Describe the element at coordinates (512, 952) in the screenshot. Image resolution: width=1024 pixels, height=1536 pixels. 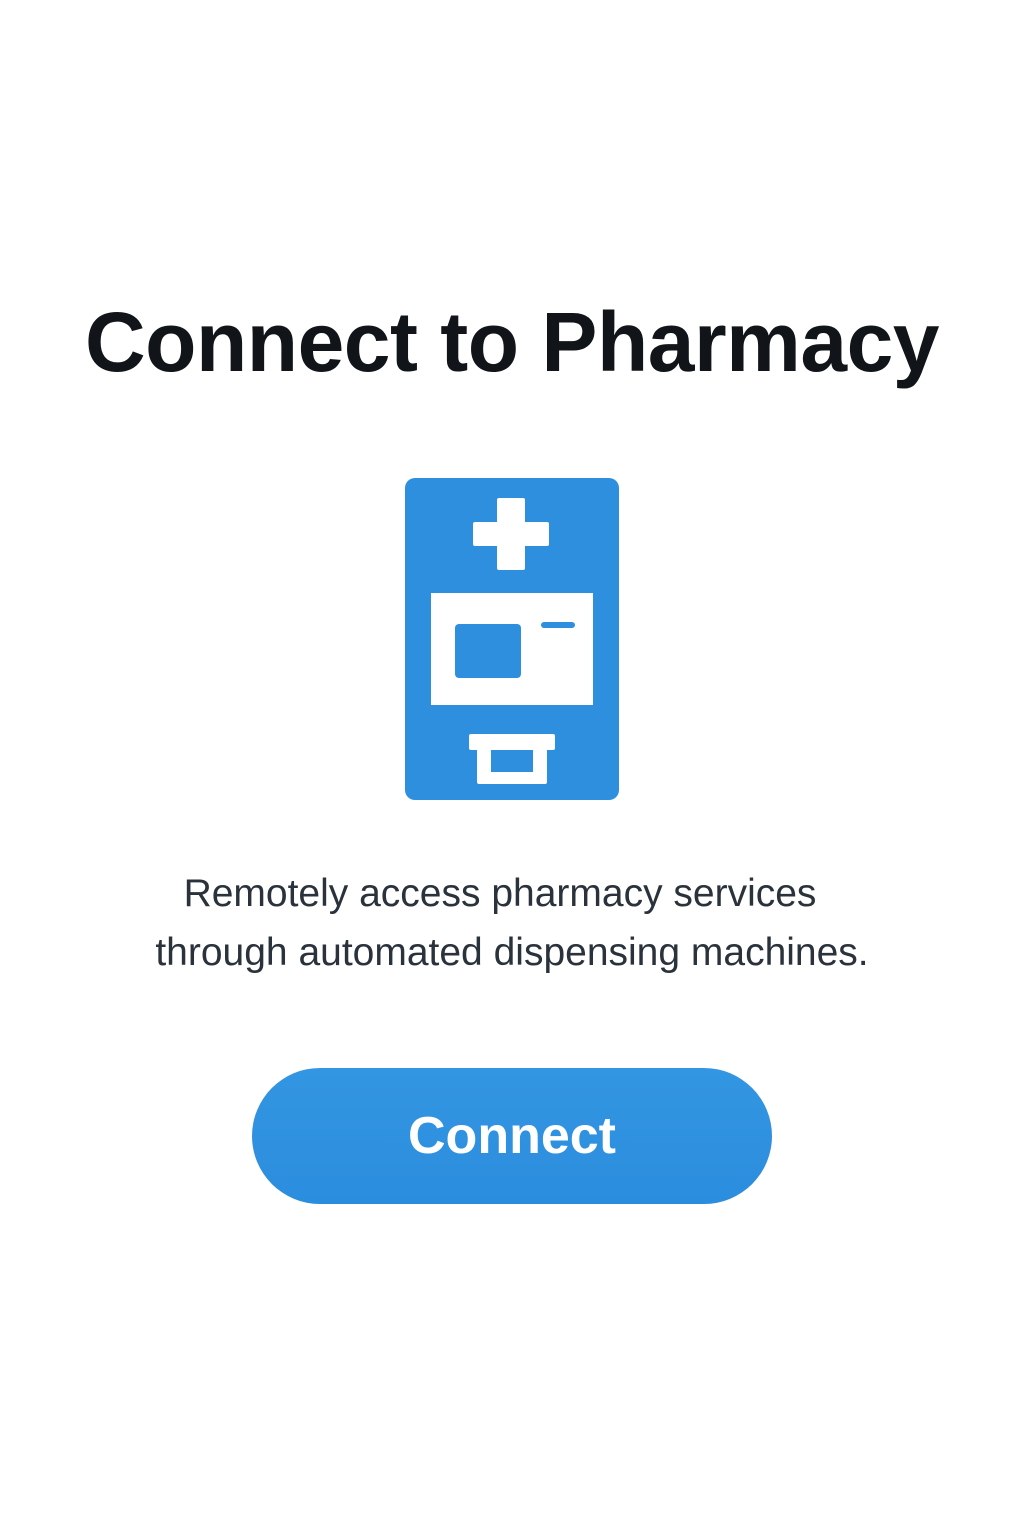
I see `description-line-2: through automated dispensing machines.` at that location.